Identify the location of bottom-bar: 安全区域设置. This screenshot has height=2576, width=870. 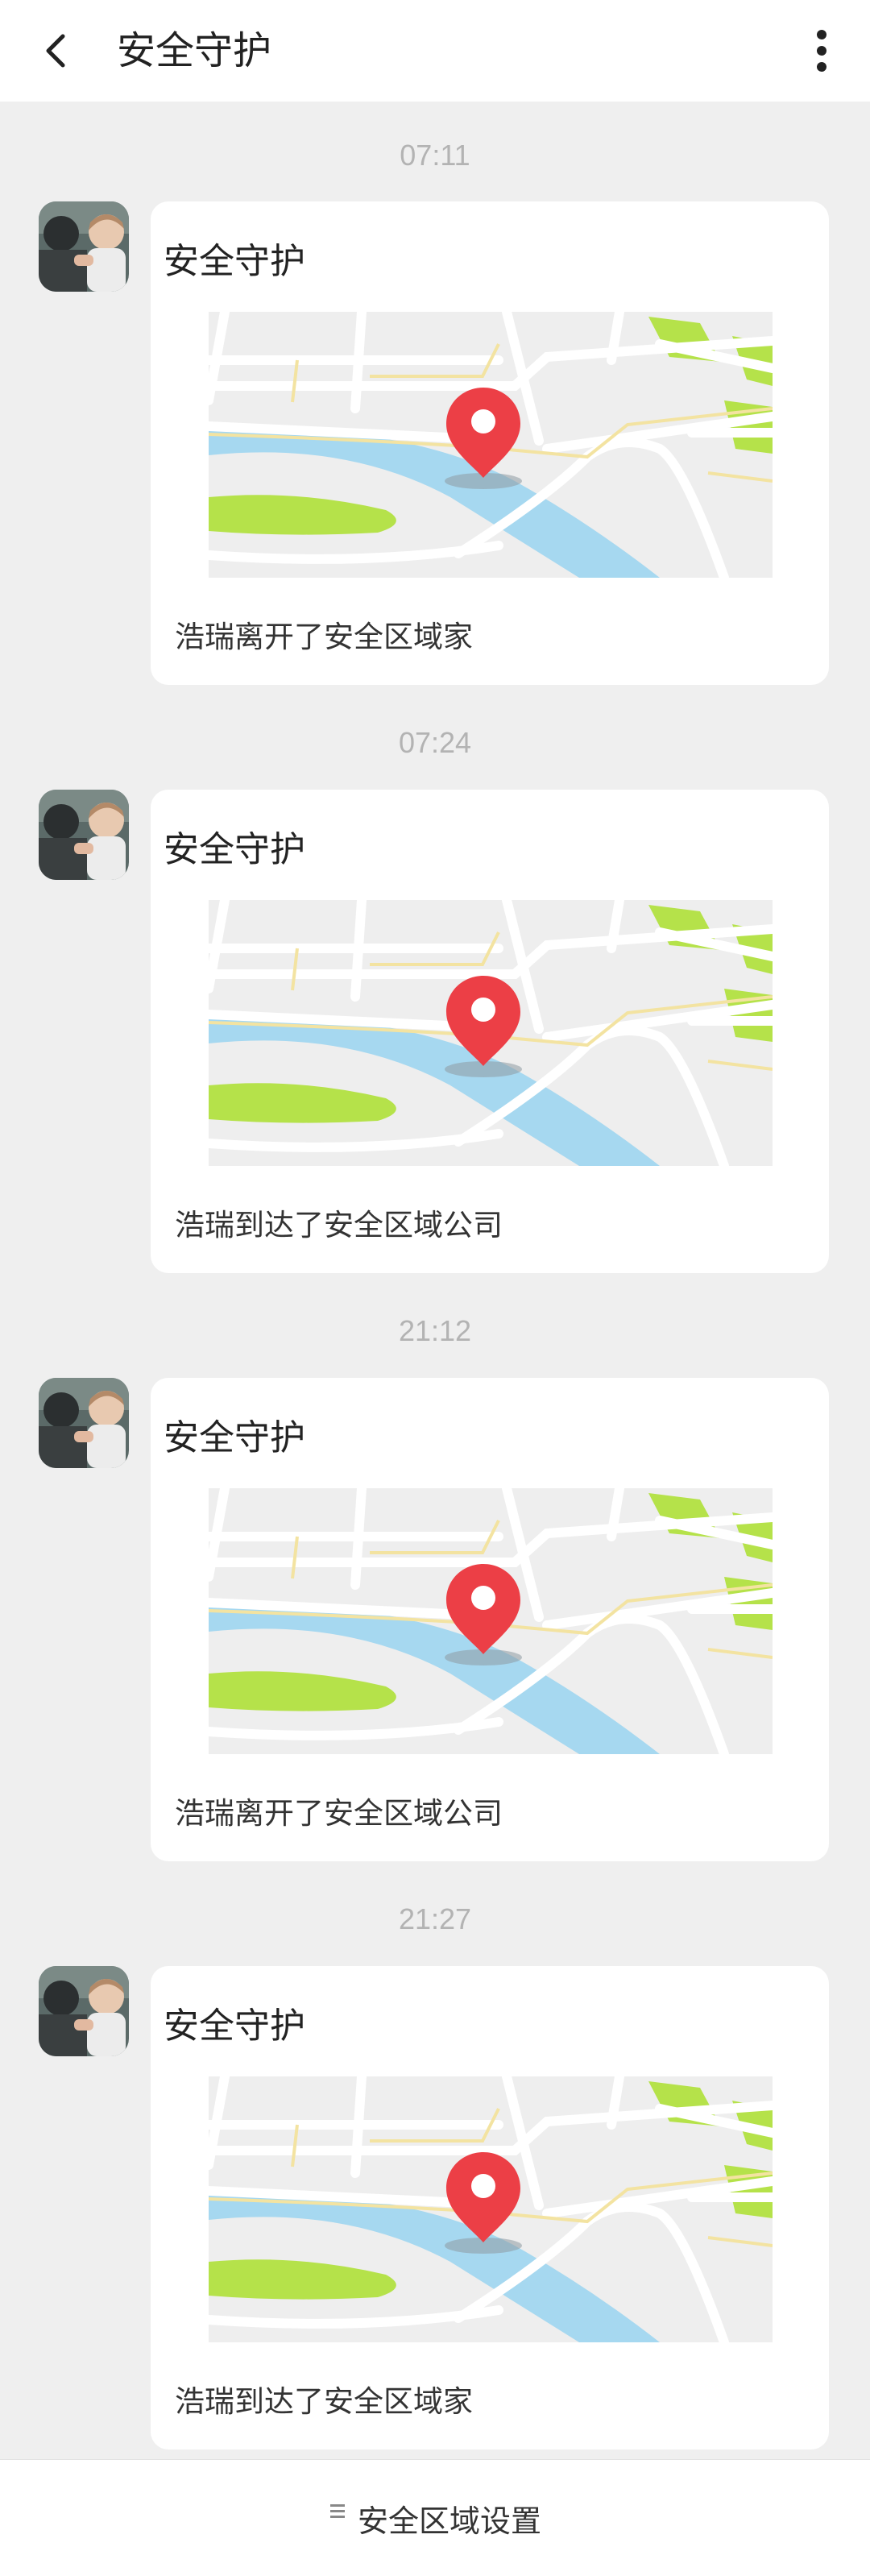
(435, 2517).